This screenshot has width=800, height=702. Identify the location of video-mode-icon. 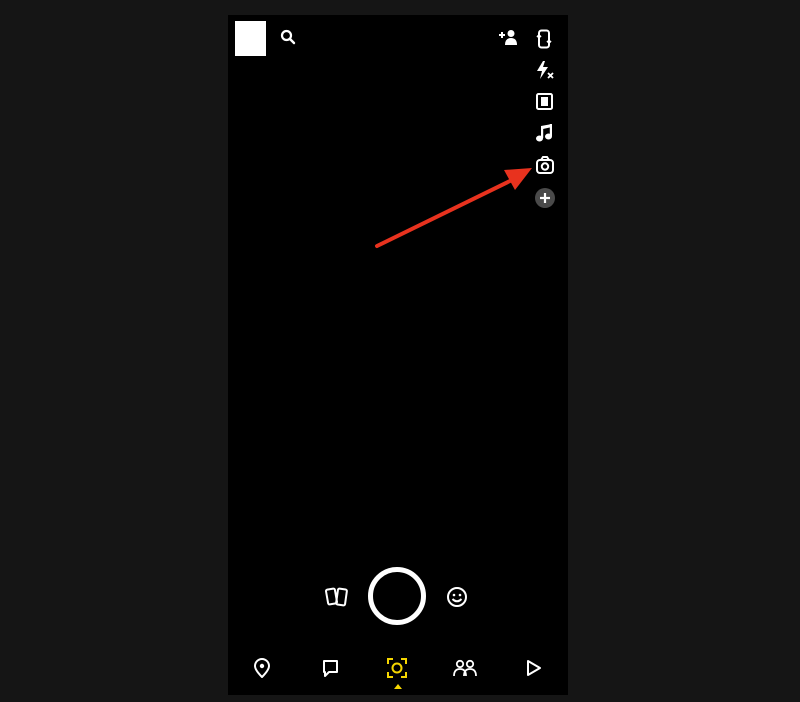
(544, 101).